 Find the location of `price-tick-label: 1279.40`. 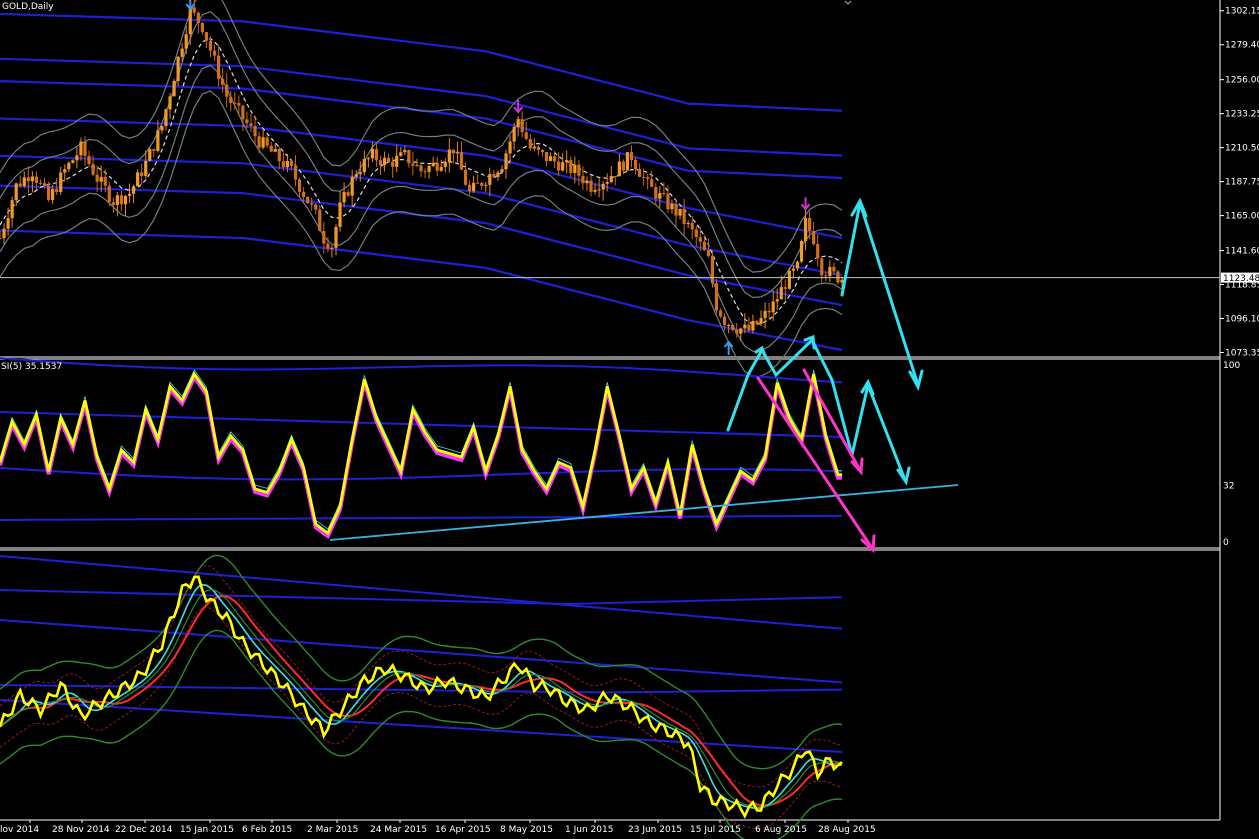

price-tick-label: 1279.40 is located at coordinates (1242, 46).